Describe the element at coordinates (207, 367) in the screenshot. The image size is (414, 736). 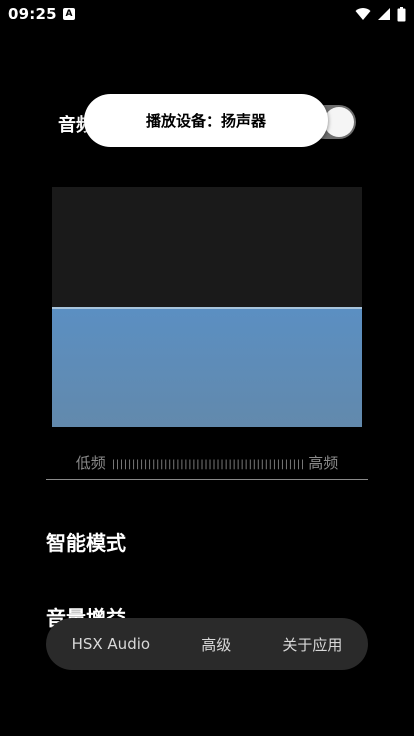
I see `equalizer-level-fill` at that location.